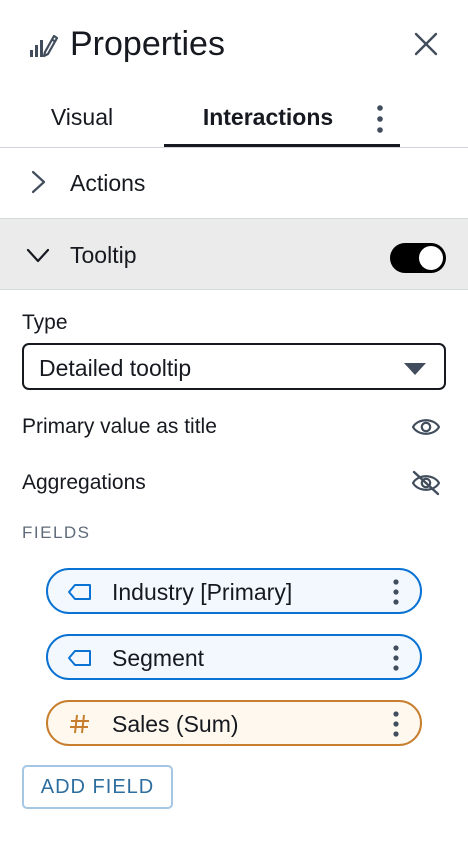 Image resolution: width=468 pixels, height=856 pixels. I want to click on close-icon, so click(426, 44).